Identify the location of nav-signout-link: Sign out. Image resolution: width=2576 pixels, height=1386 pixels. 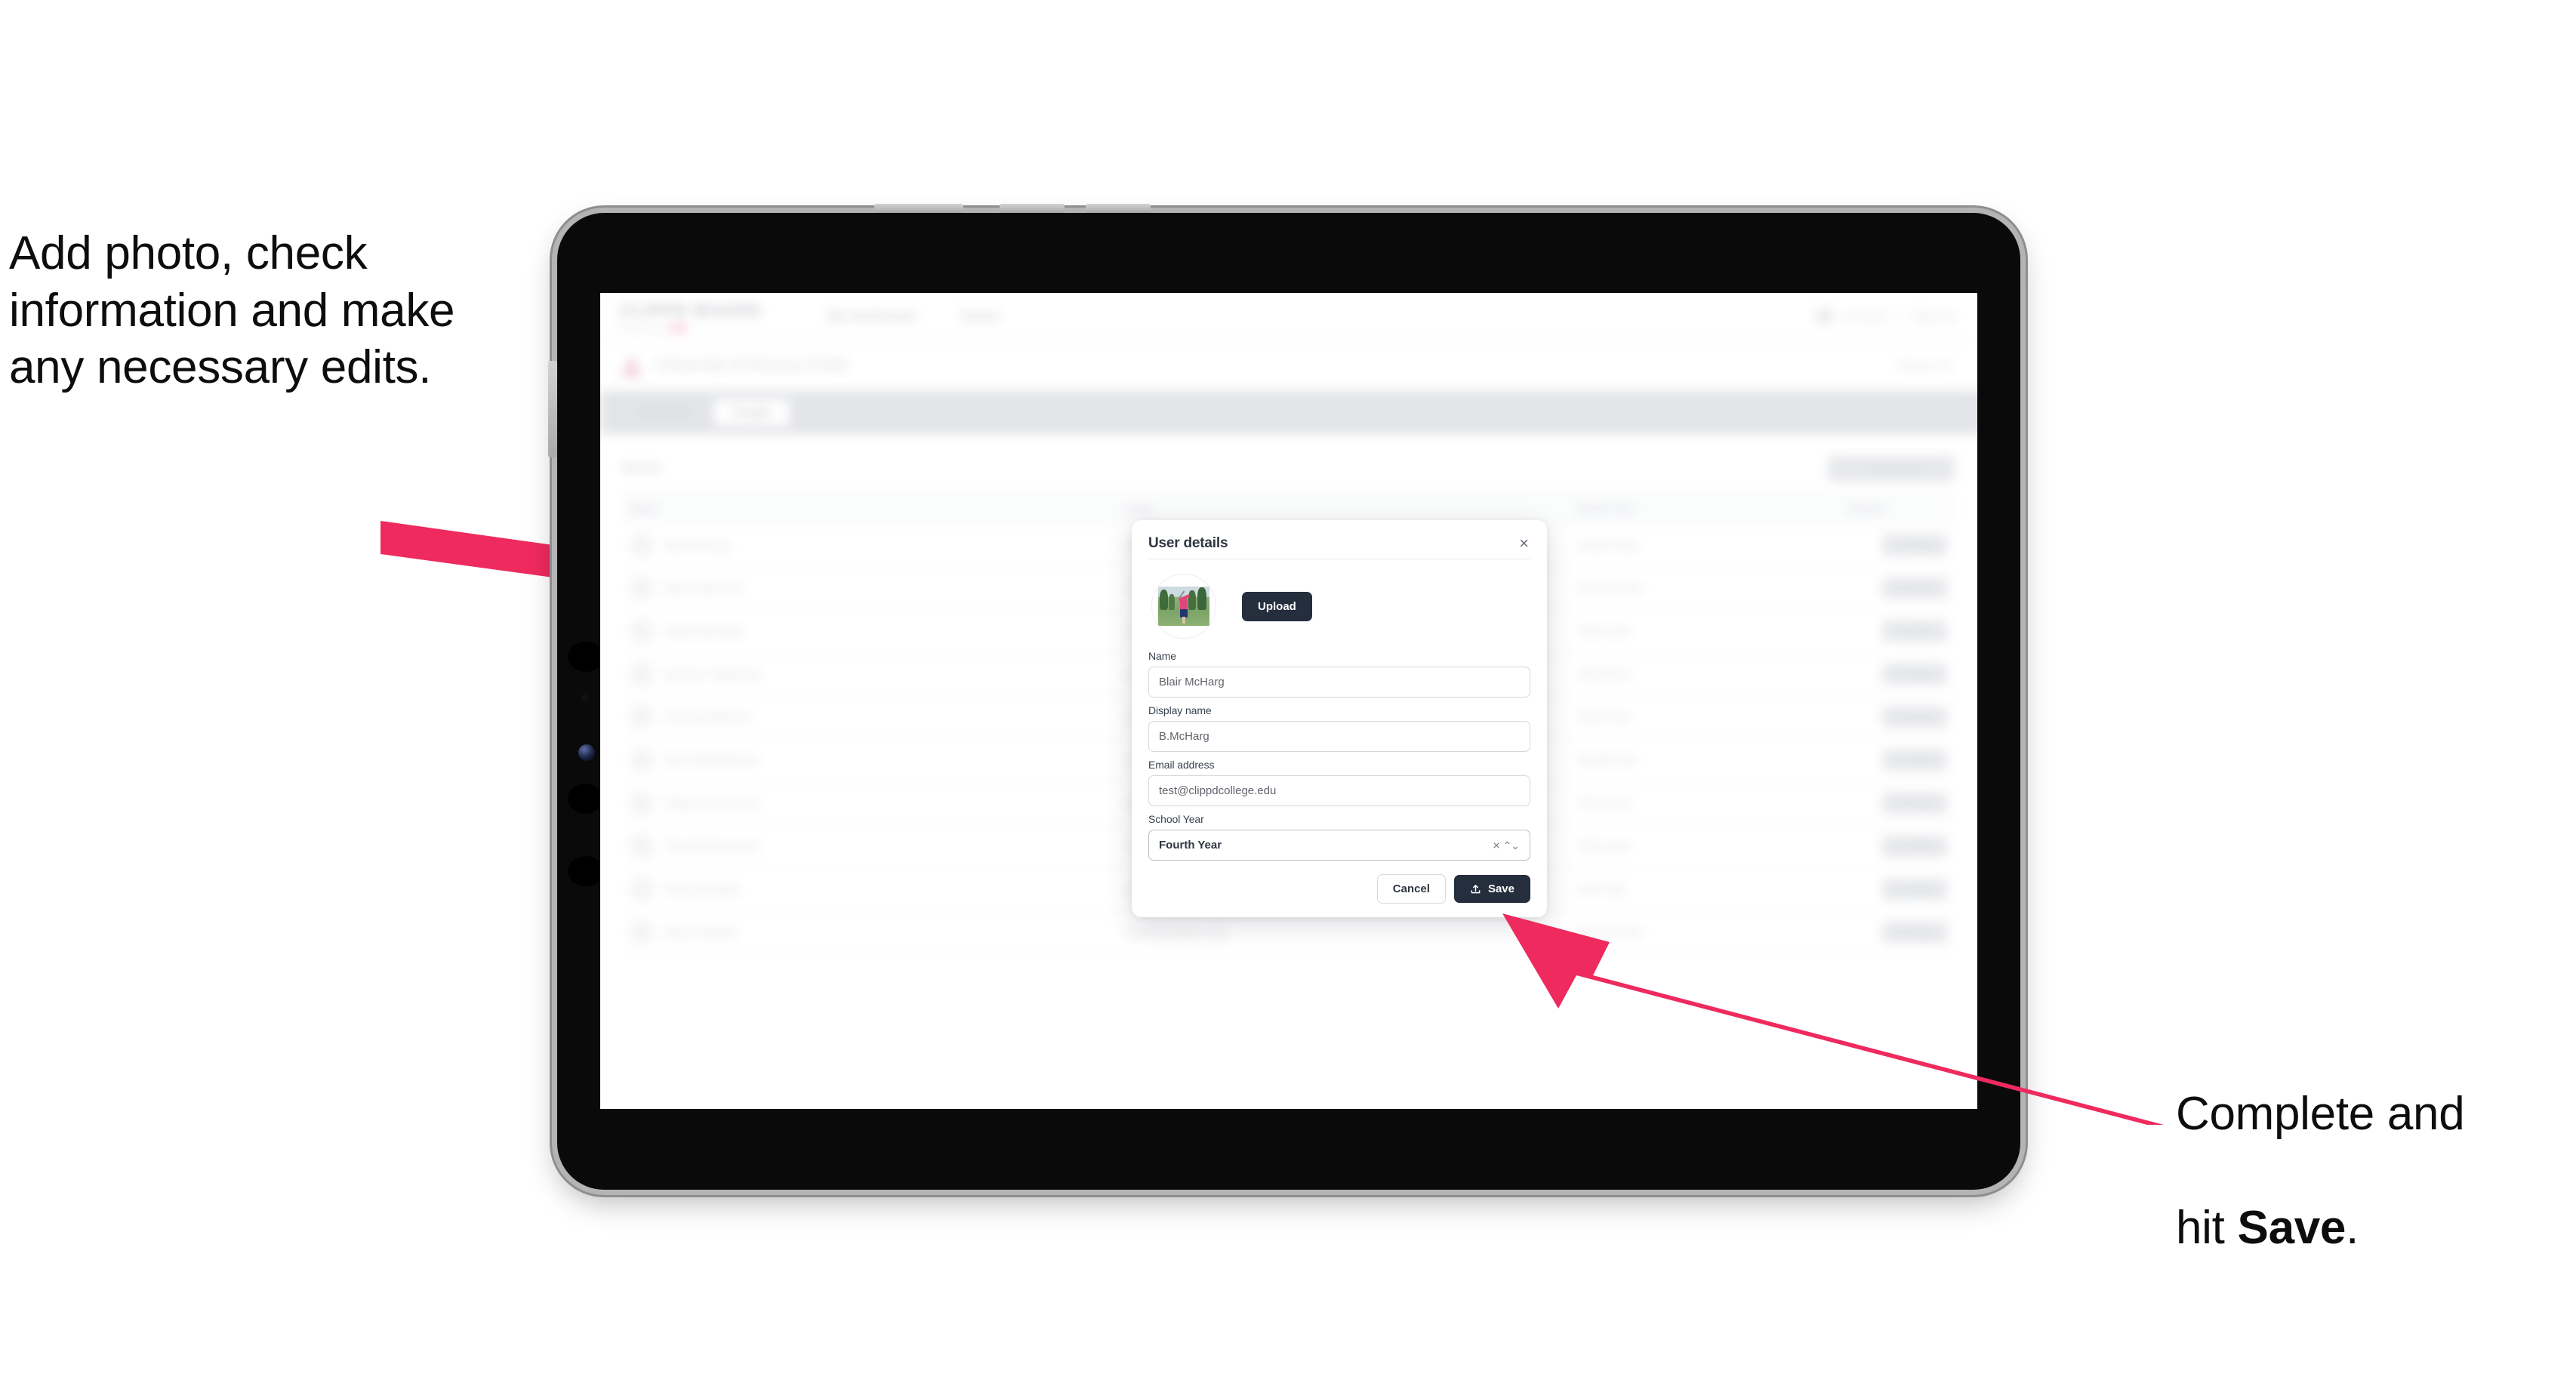
(1934, 316).